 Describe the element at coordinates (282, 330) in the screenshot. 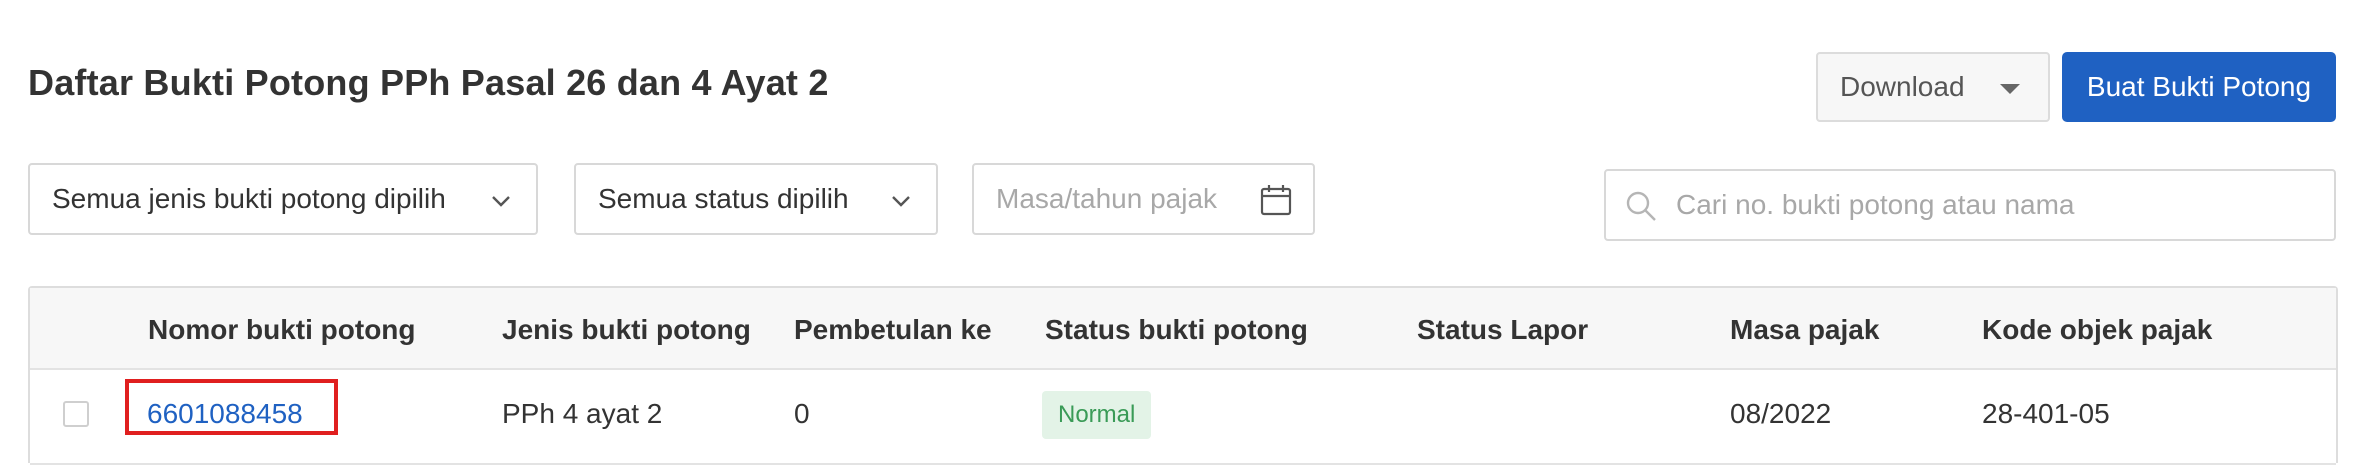

I see `column-header-nomor: Nomor bukti potong` at that location.